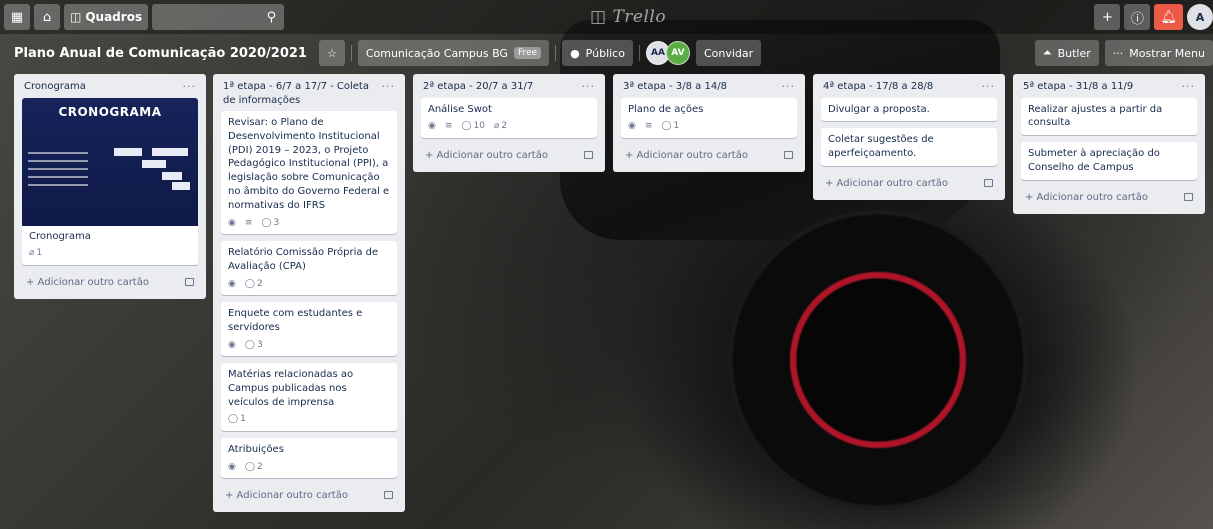 The height and width of the screenshot is (529, 1213). Describe the element at coordinates (114, 17) in the screenshot. I see `boards-label: Quadros` at that location.